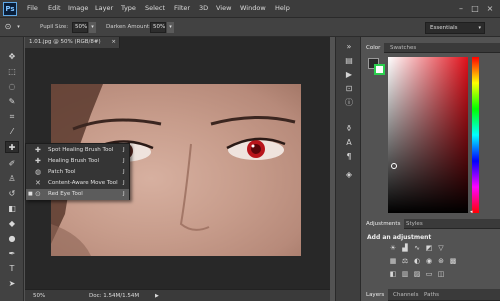  I want to click on brush-tool-icon: ✐, so click(12, 164).